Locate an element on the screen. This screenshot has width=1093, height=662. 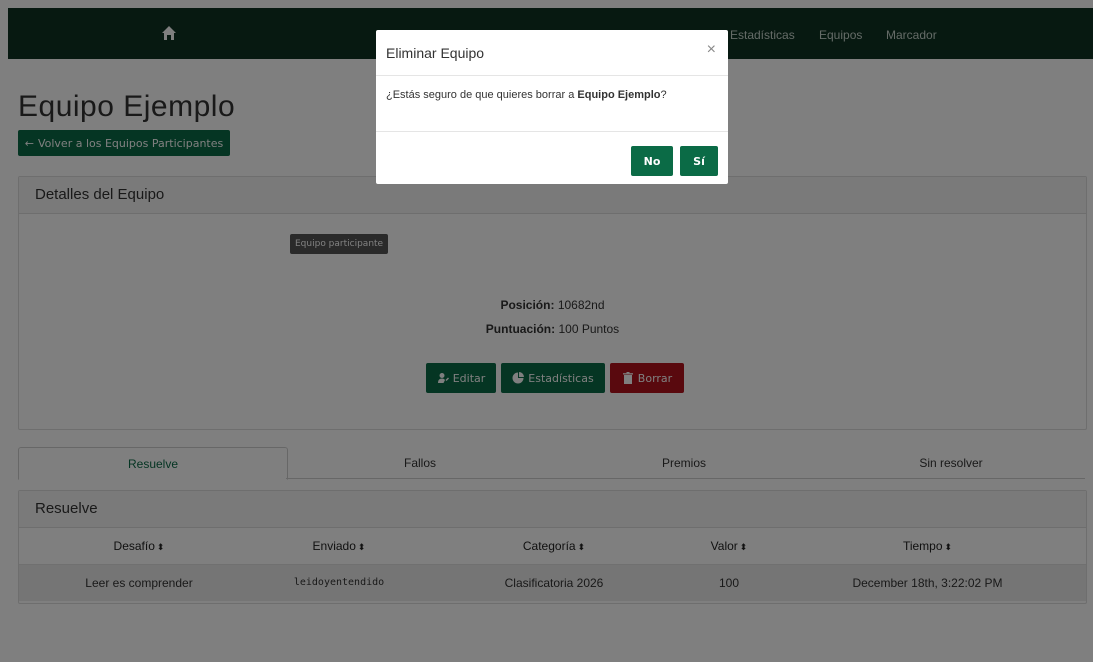
confirm-team-name: Equipo Ejemplo is located at coordinates (619, 95).